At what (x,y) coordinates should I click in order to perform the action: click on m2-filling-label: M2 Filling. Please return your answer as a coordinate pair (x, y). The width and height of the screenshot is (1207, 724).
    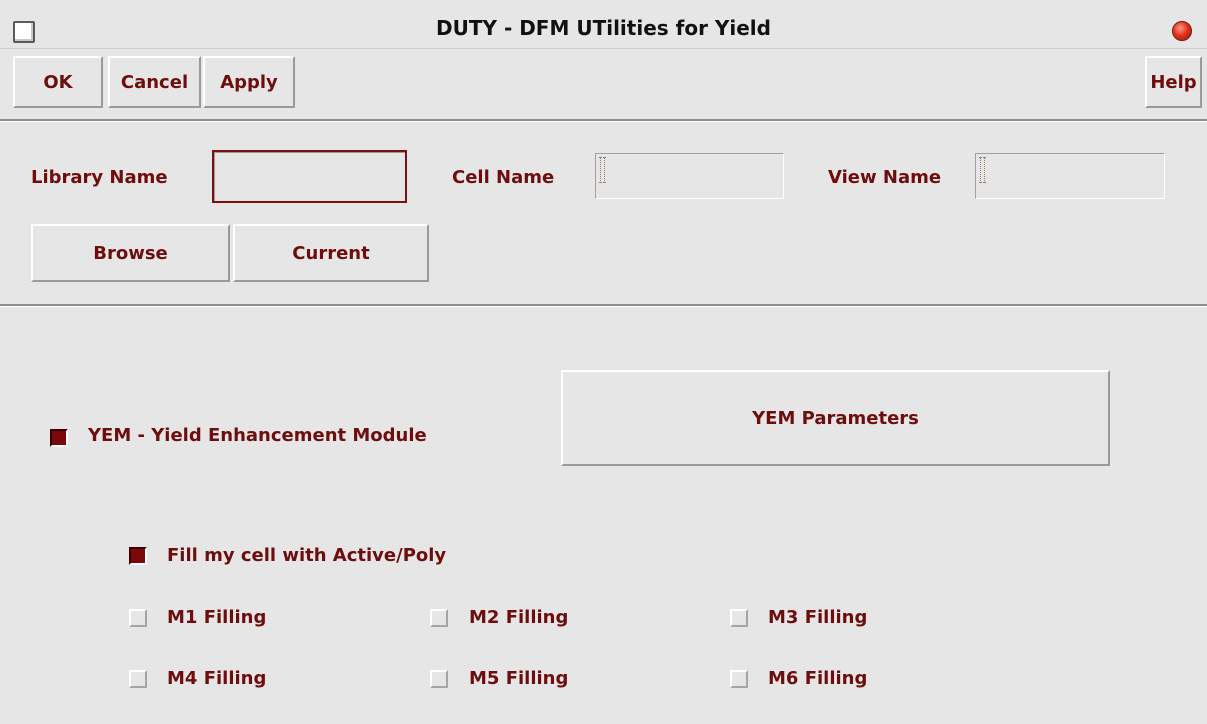
    Looking at the image, I should click on (519, 617).